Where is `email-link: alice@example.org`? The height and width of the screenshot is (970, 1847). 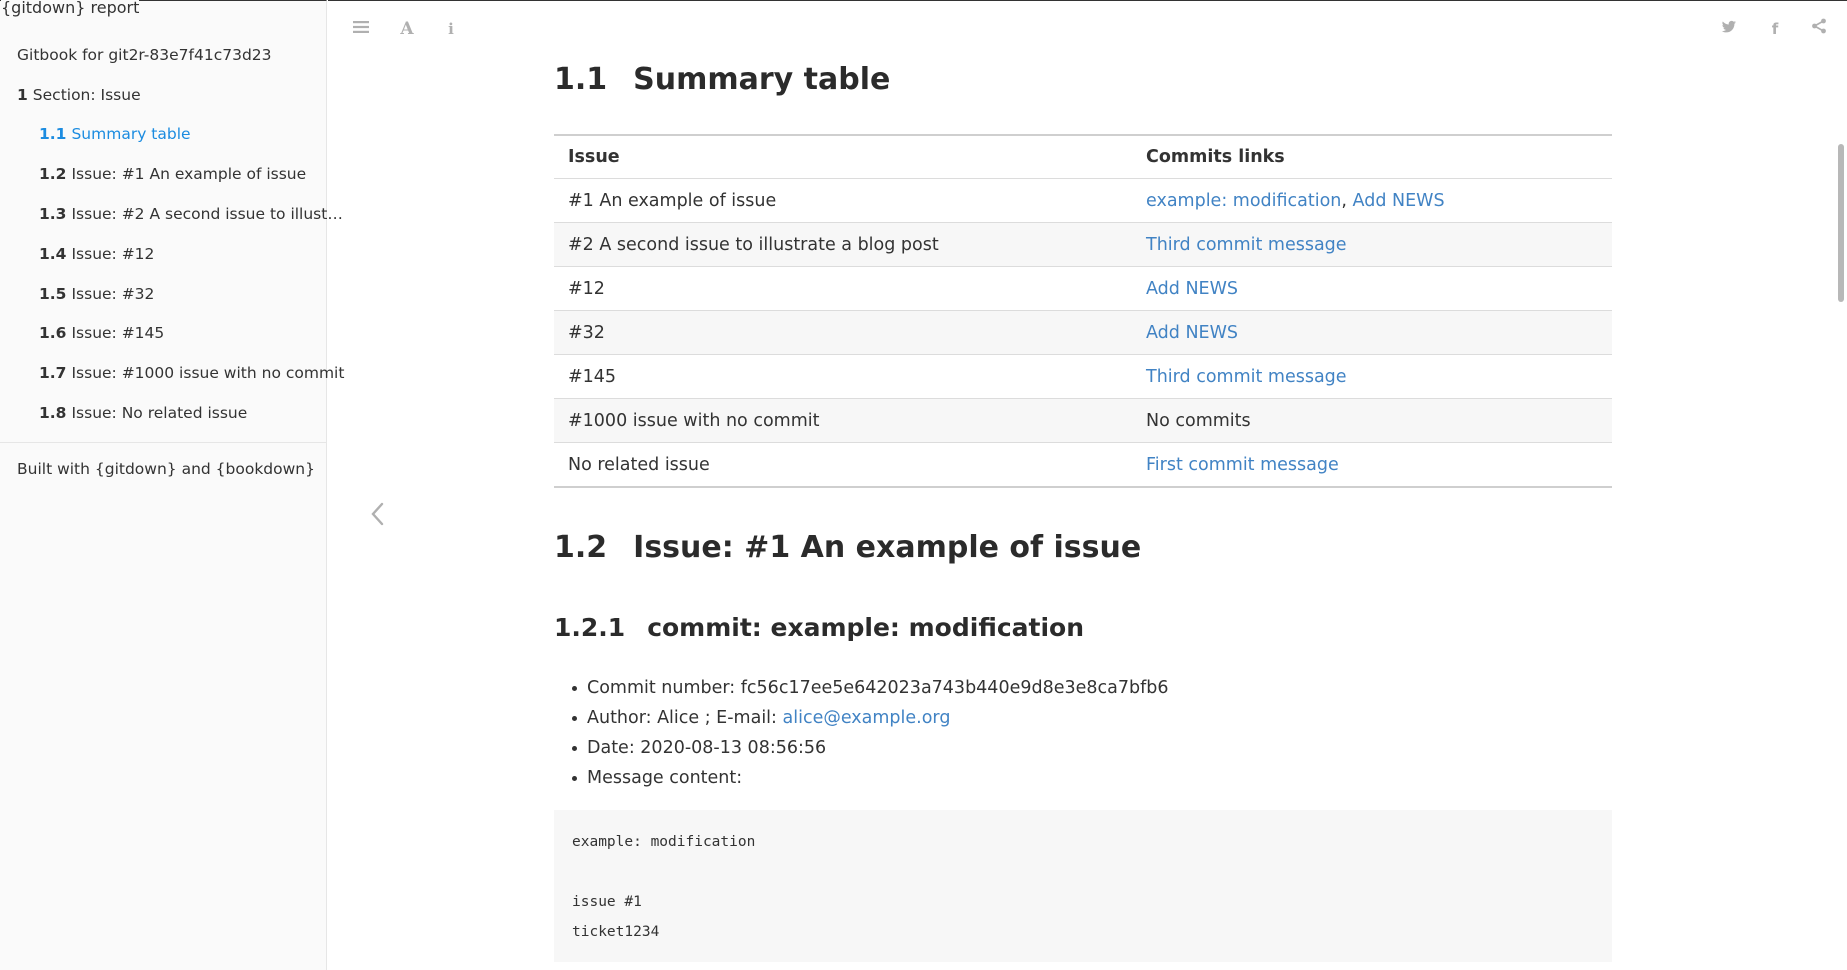 email-link: alice@example.org is located at coordinates (867, 718).